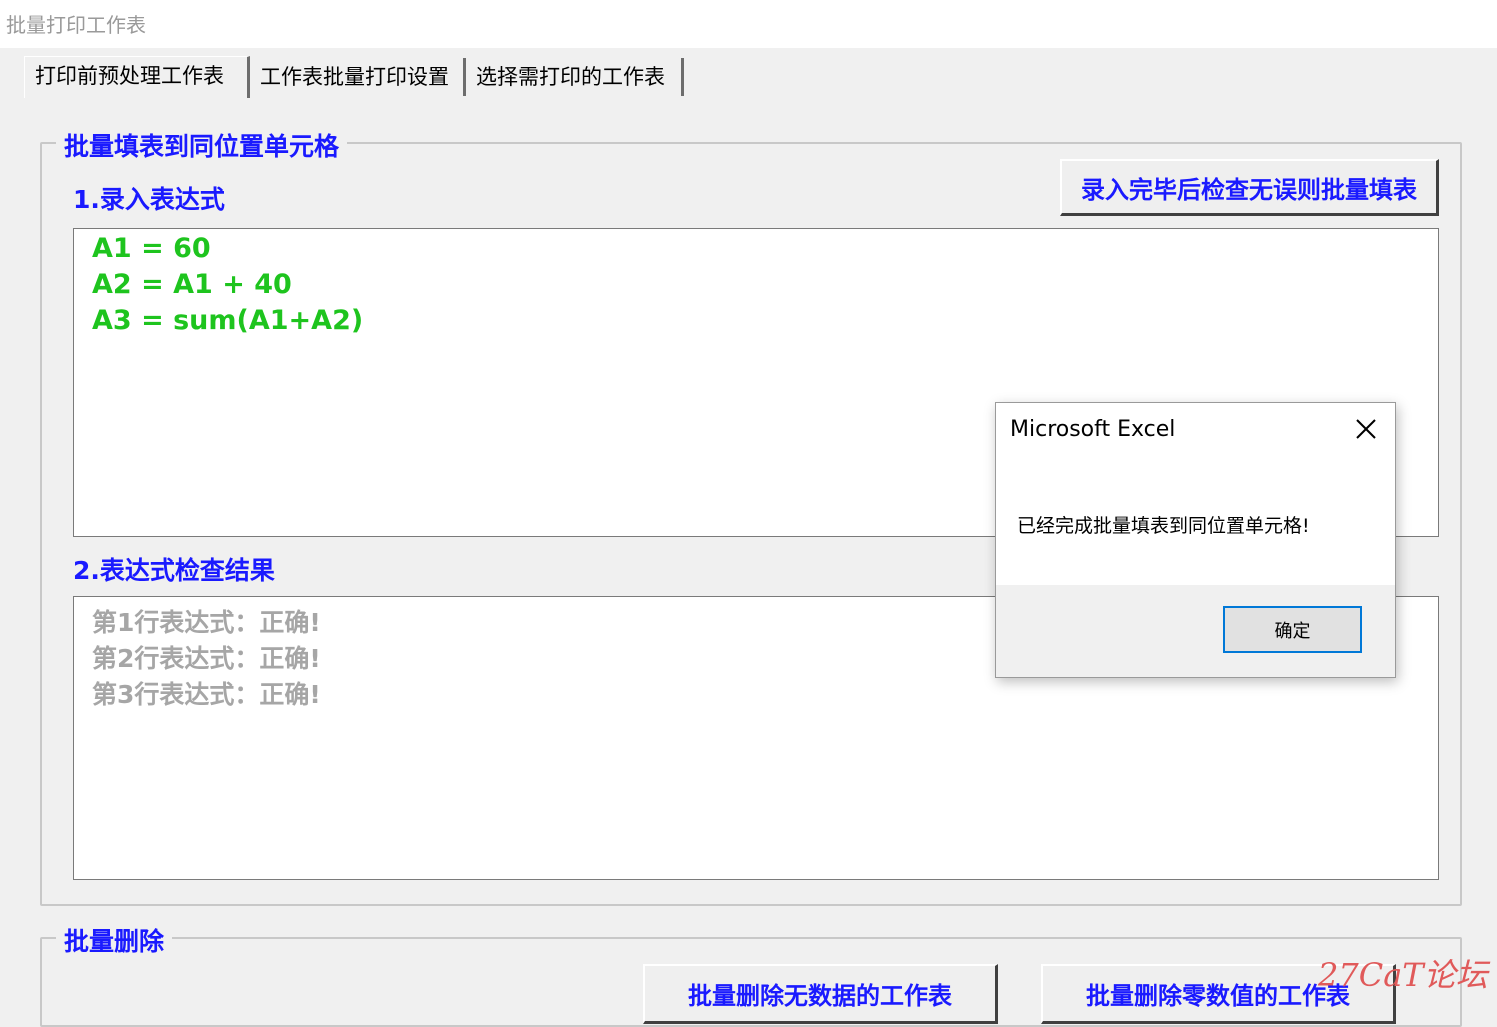 The height and width of the screenshot is (1027, 1497). Describe the element at coordinates (151, 248) in the screenshot. I see `expression-line: A1 = 60` at that location.